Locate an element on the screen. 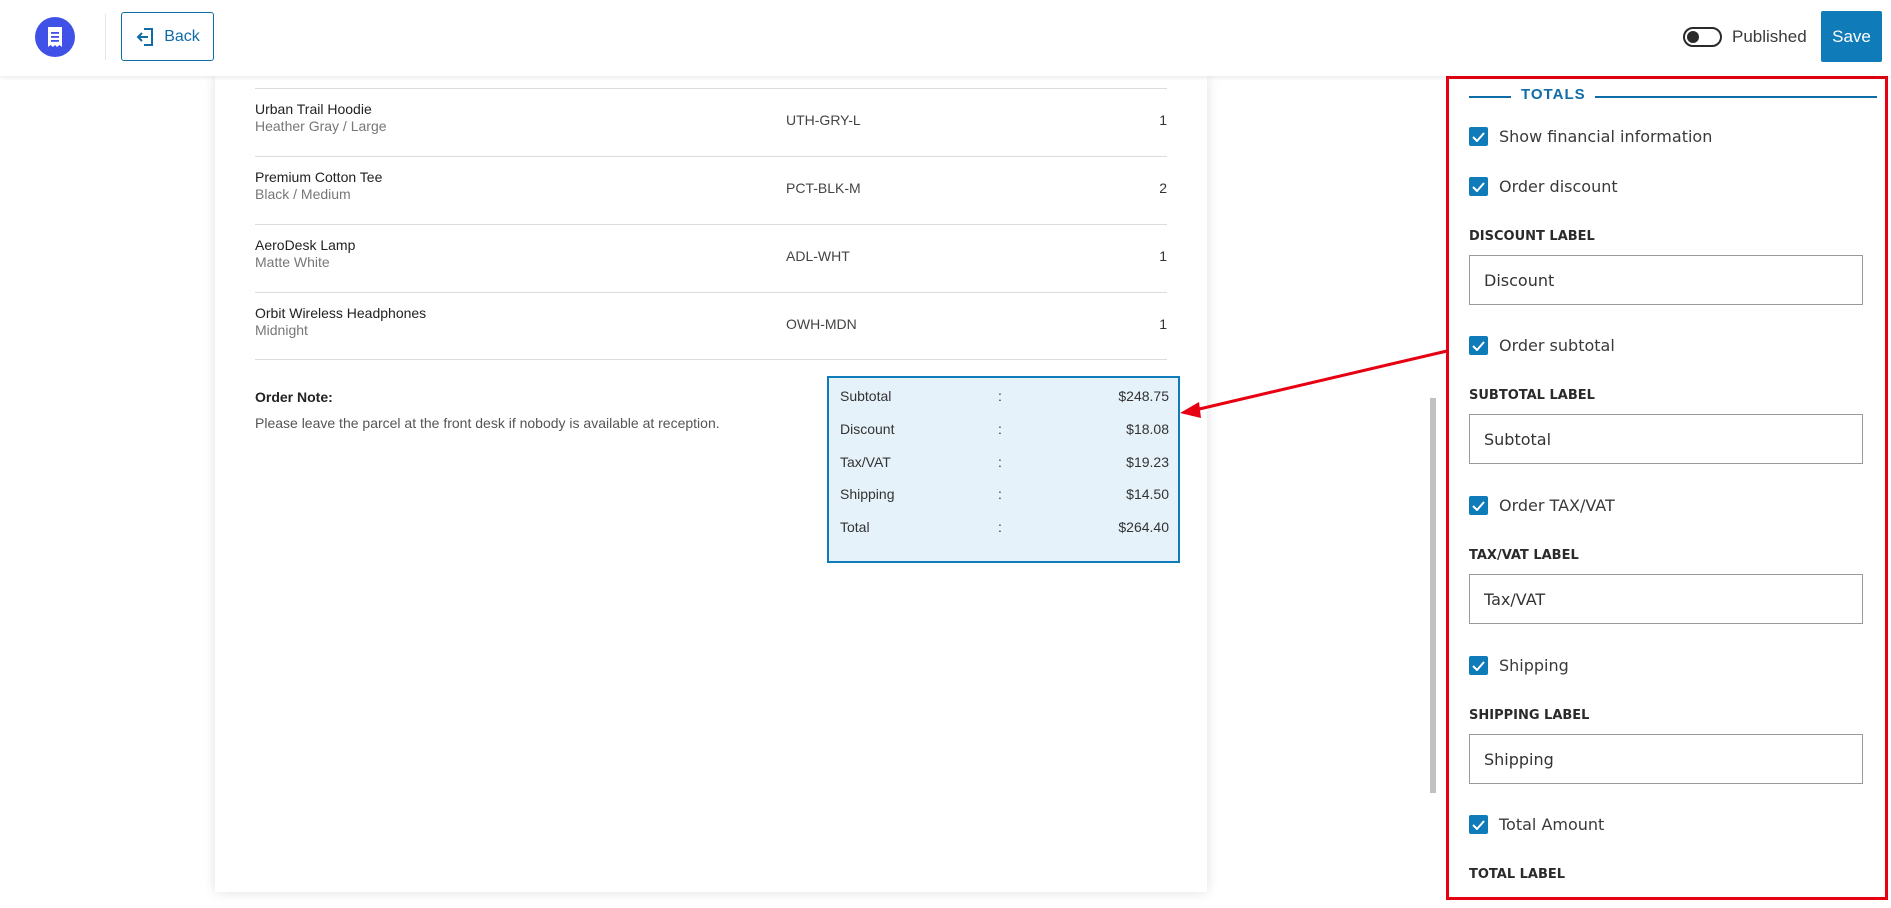 This screenshot has width=1891, height=908. discount-label-input is located at coordinates (1666, 280).